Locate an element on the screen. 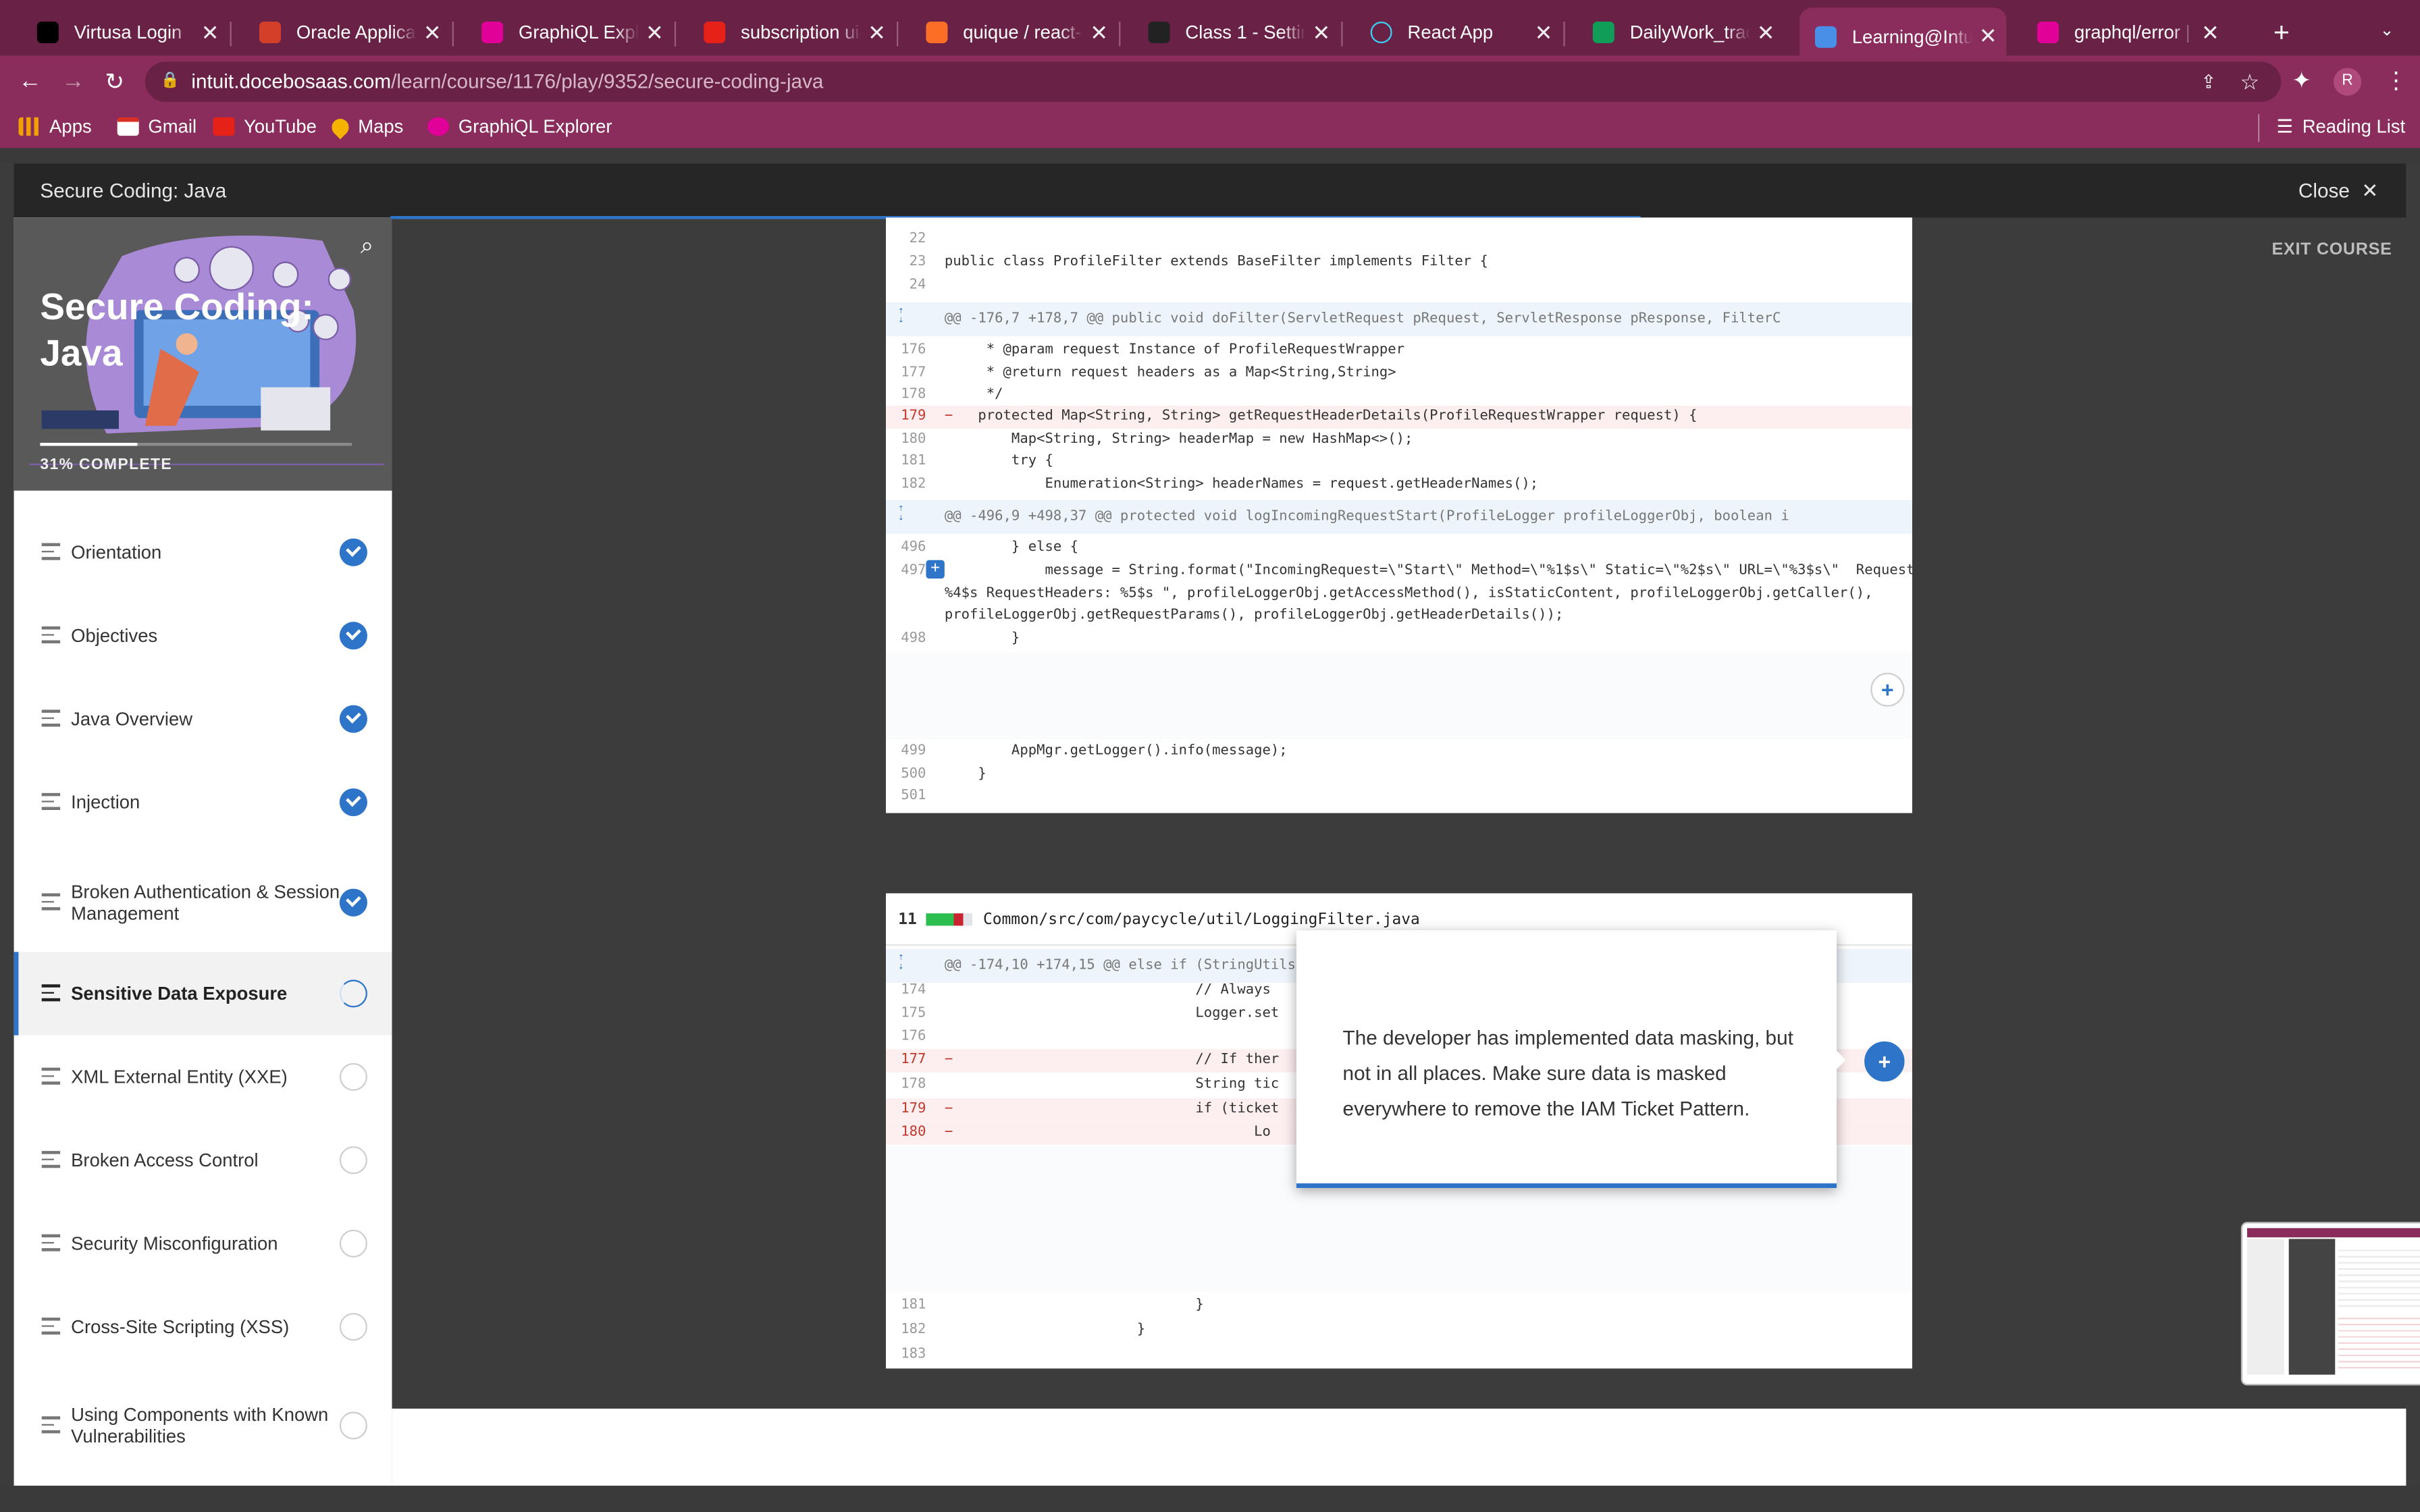  back-icon: ← is located at coordinates (29, 81).